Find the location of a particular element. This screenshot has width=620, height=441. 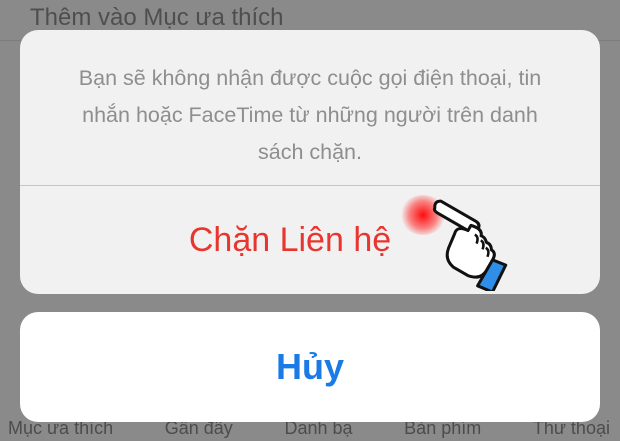

add-to-favorites-label: Thêm vào Mục ưa thích is located at coordinates (157, 17).